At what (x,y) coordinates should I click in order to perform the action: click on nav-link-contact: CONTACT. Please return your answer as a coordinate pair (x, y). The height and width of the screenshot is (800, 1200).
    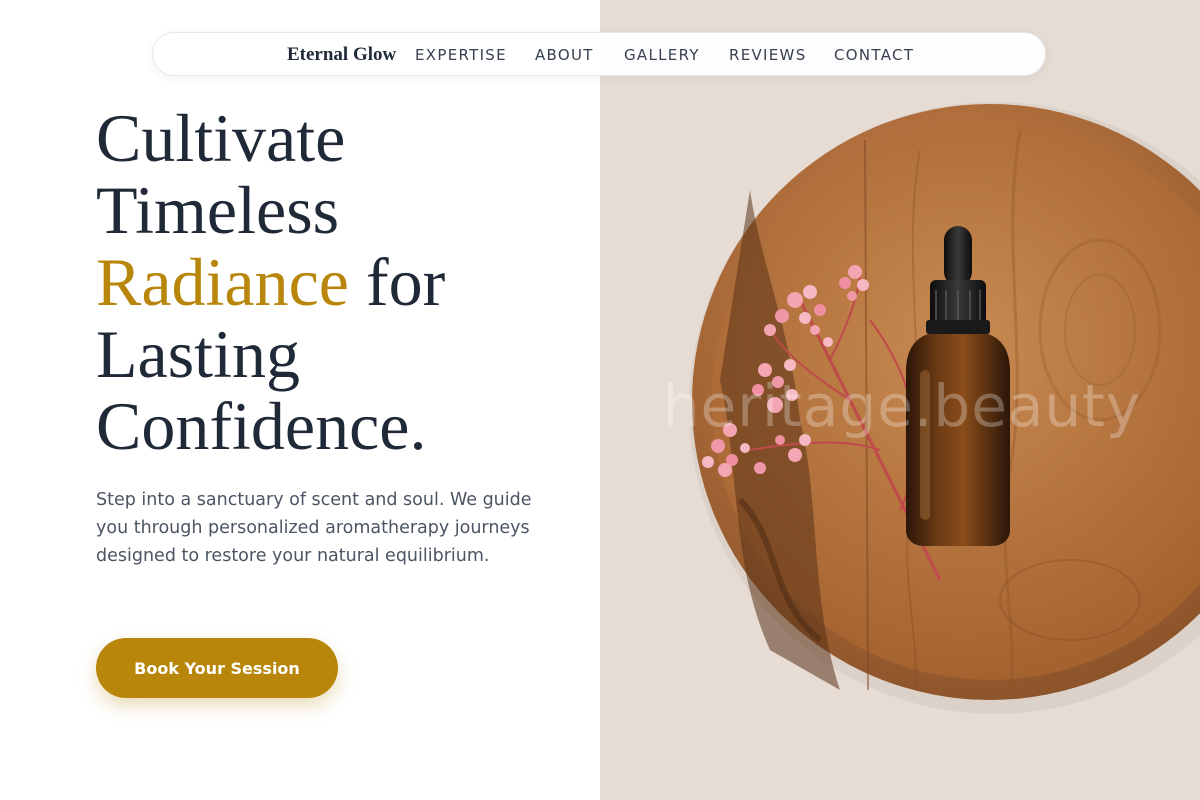
    Looking at the image, I should click on (874, 55).